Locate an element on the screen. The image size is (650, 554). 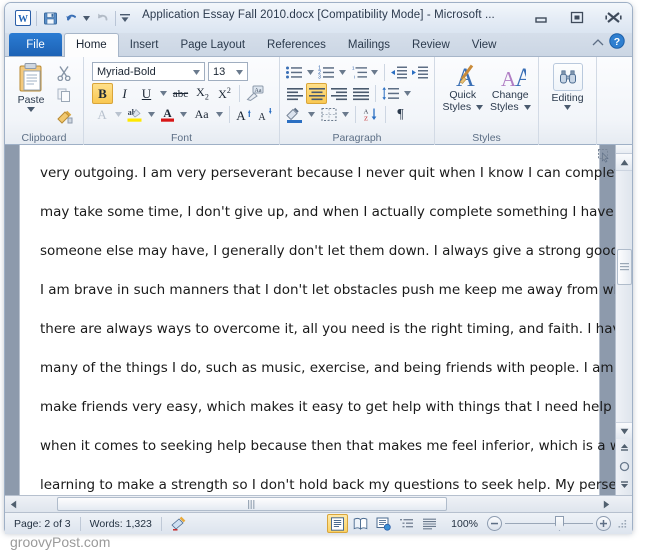
tab-mailings: Mailings is located at coordinates (369, 45).